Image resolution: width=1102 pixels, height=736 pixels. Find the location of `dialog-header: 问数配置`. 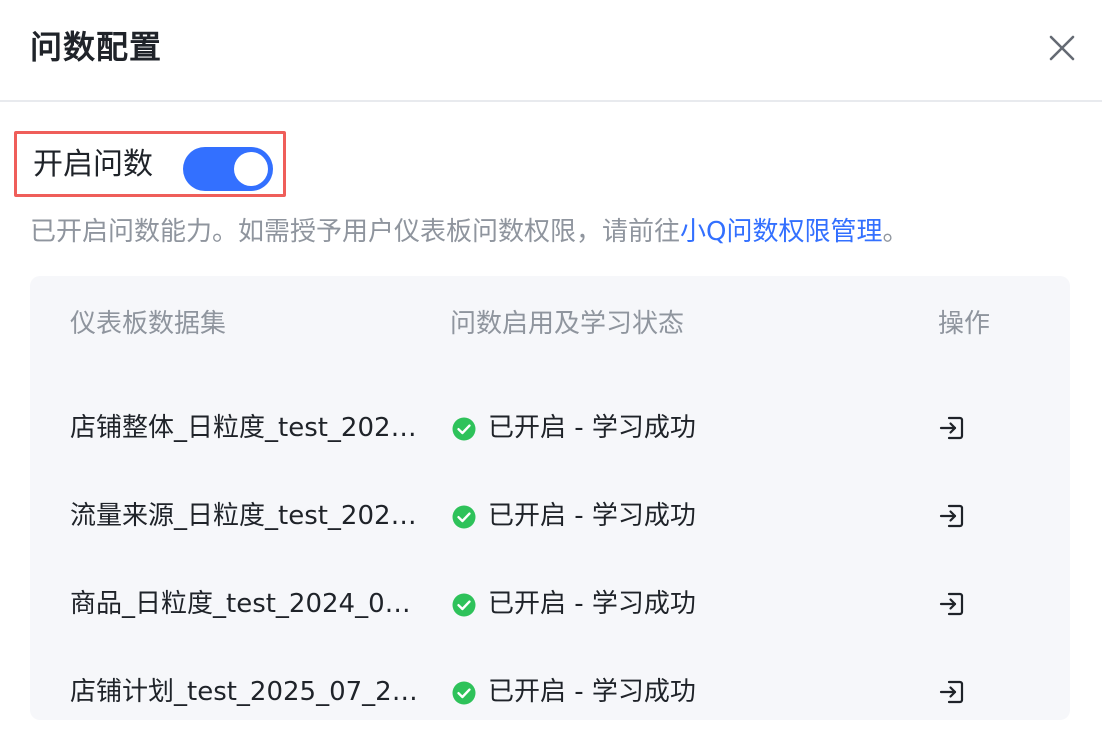

dialog-header: 问数配置 is located at coordinates (551, 51).